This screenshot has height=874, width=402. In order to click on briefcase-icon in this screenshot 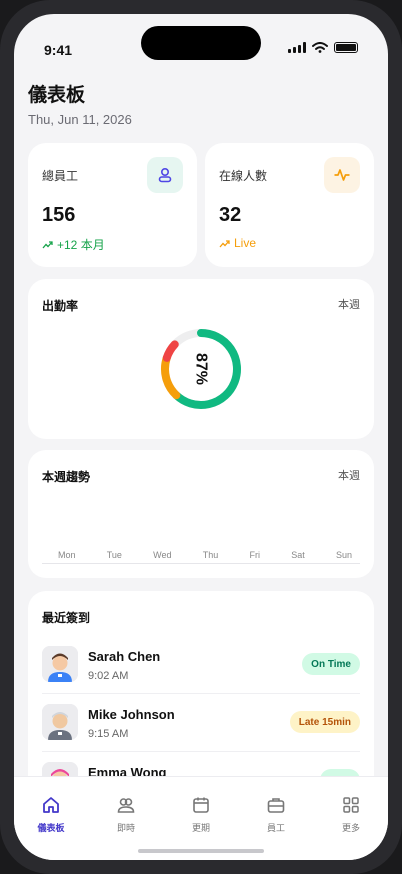, I will do `click(276, 805)`.